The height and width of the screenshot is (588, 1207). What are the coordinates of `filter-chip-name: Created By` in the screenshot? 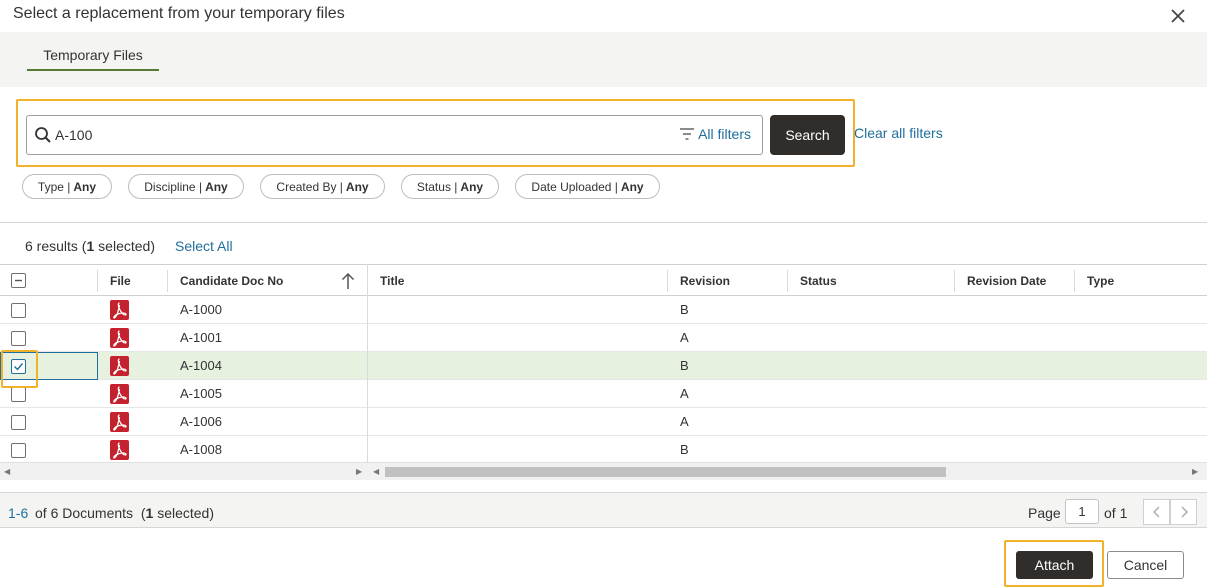 It's located at (306, 186).